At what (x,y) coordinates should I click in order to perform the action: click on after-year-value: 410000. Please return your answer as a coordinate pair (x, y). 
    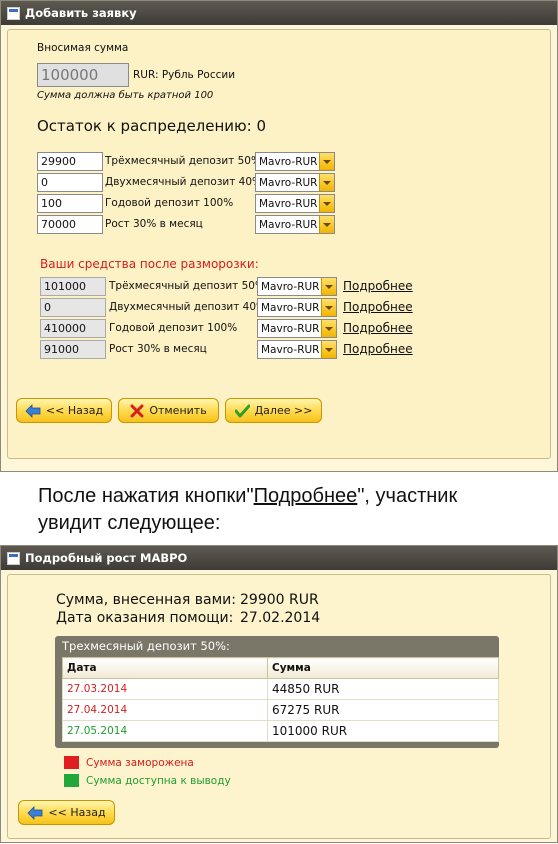
    Looking at the image, I should click on (73, 328).